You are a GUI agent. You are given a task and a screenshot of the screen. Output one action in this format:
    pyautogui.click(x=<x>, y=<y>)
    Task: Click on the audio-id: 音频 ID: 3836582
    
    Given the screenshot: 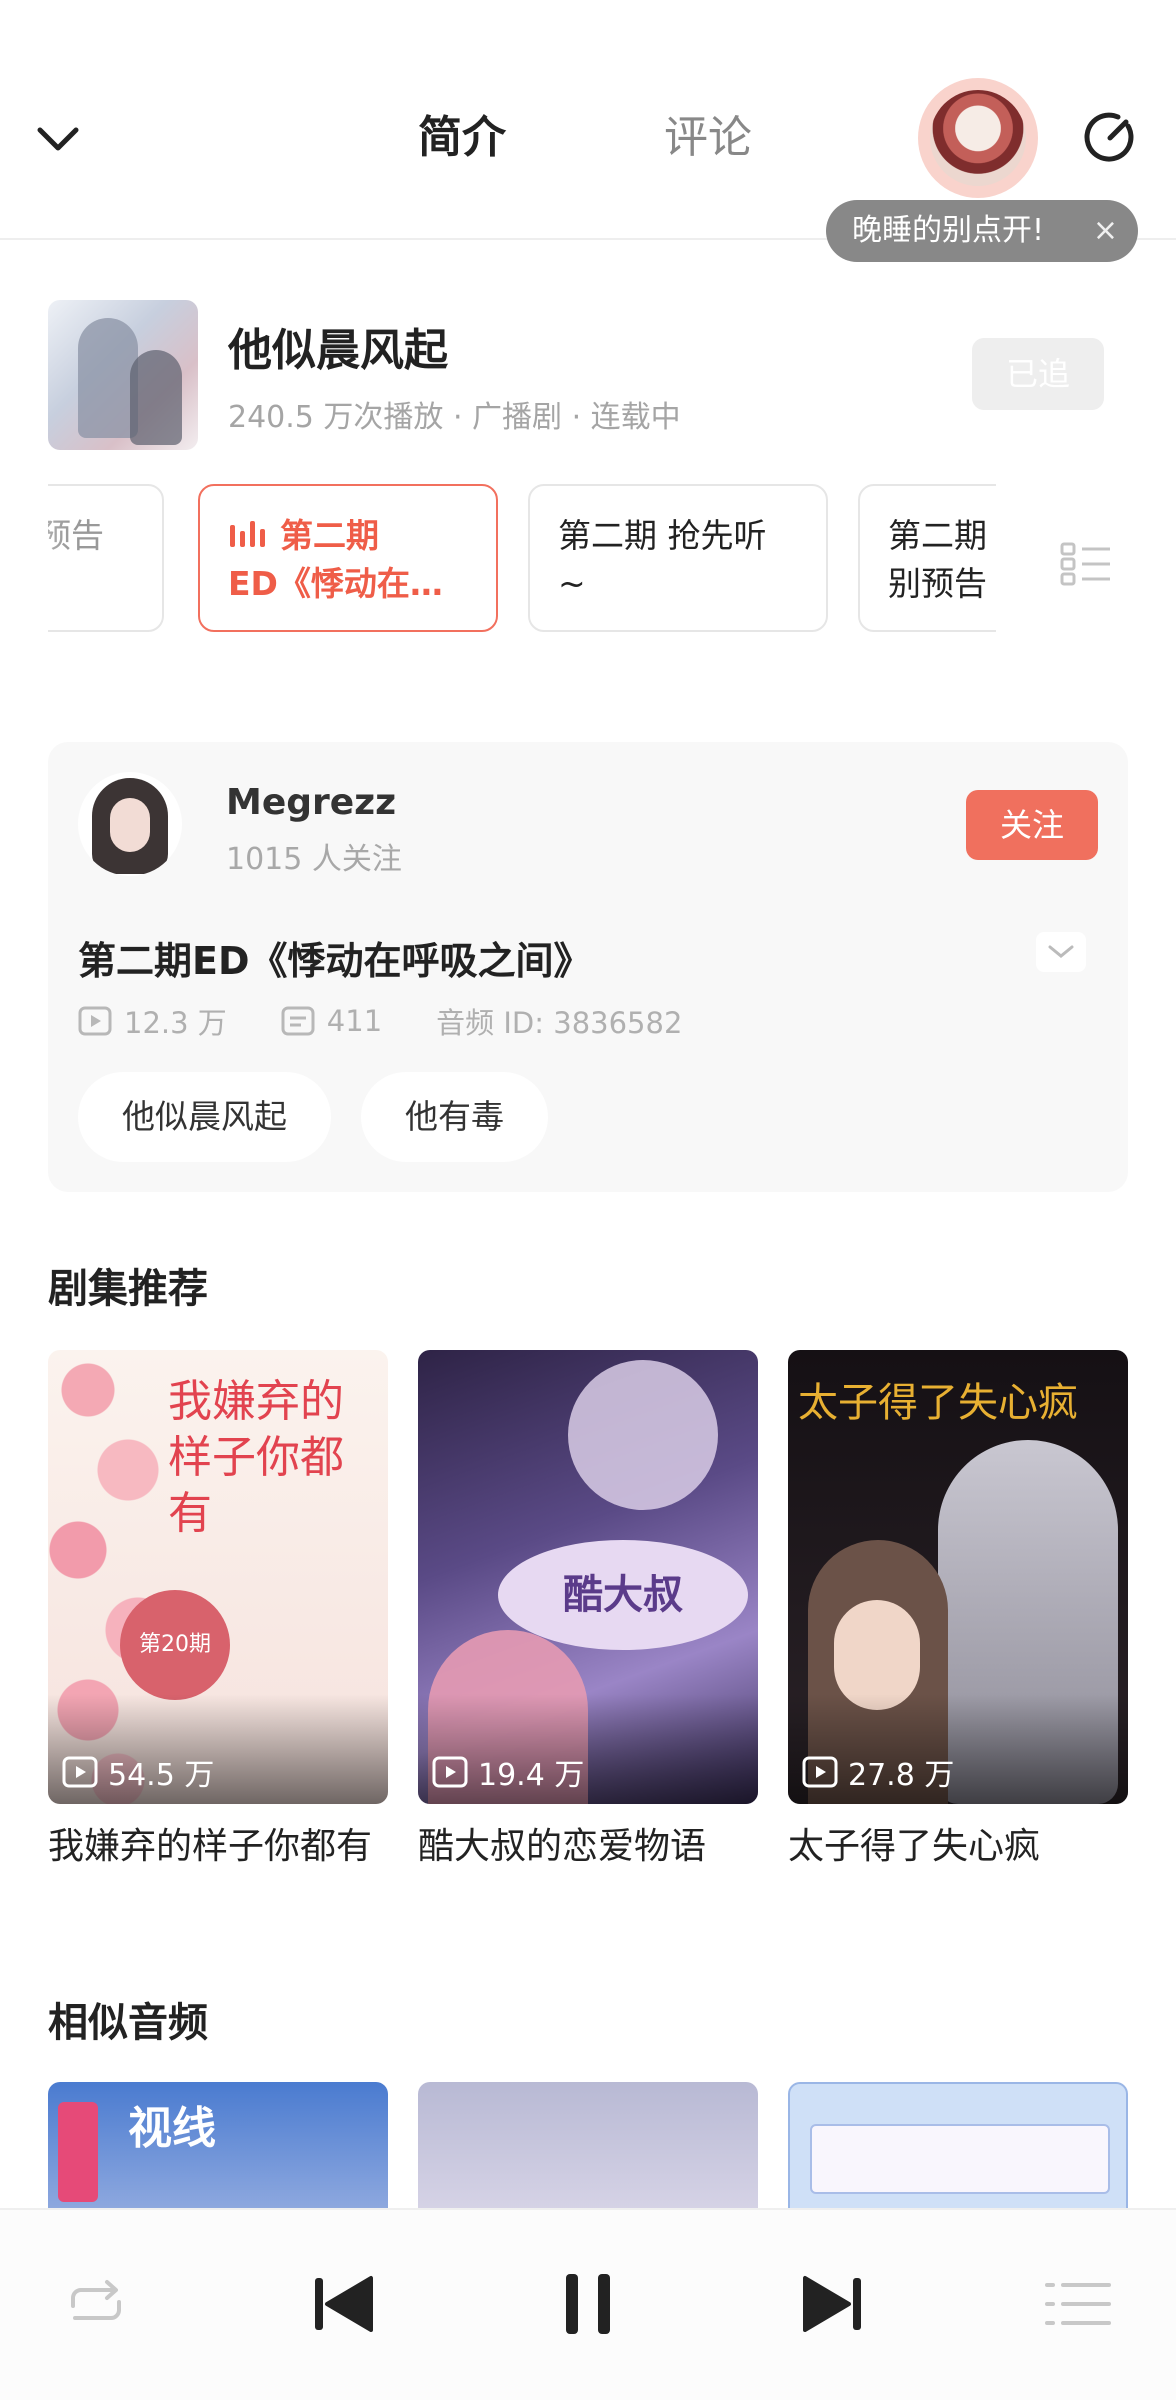 What is the action you would take?
    pyautogui.click(x=559, y=1021)
    